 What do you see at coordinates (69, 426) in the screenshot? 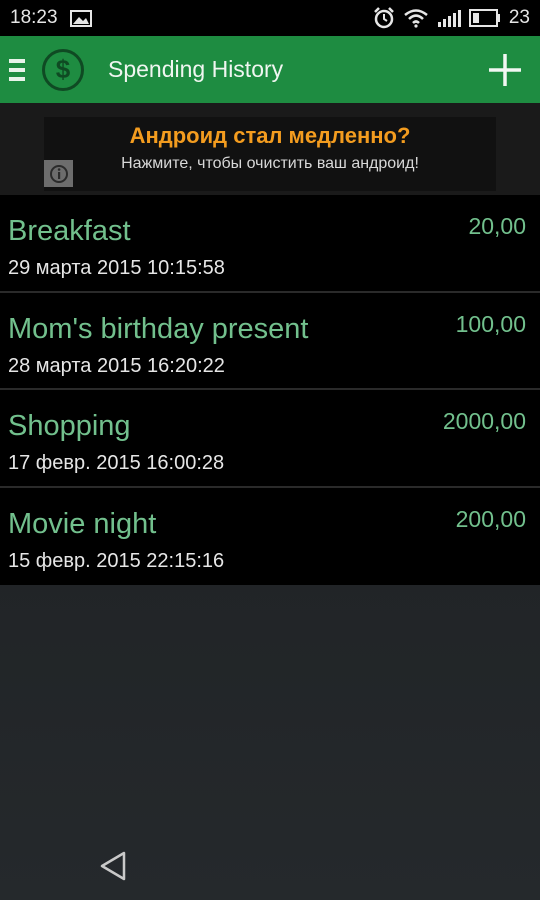
I see `item-title: Shopping` at bounding box center [69, 426].